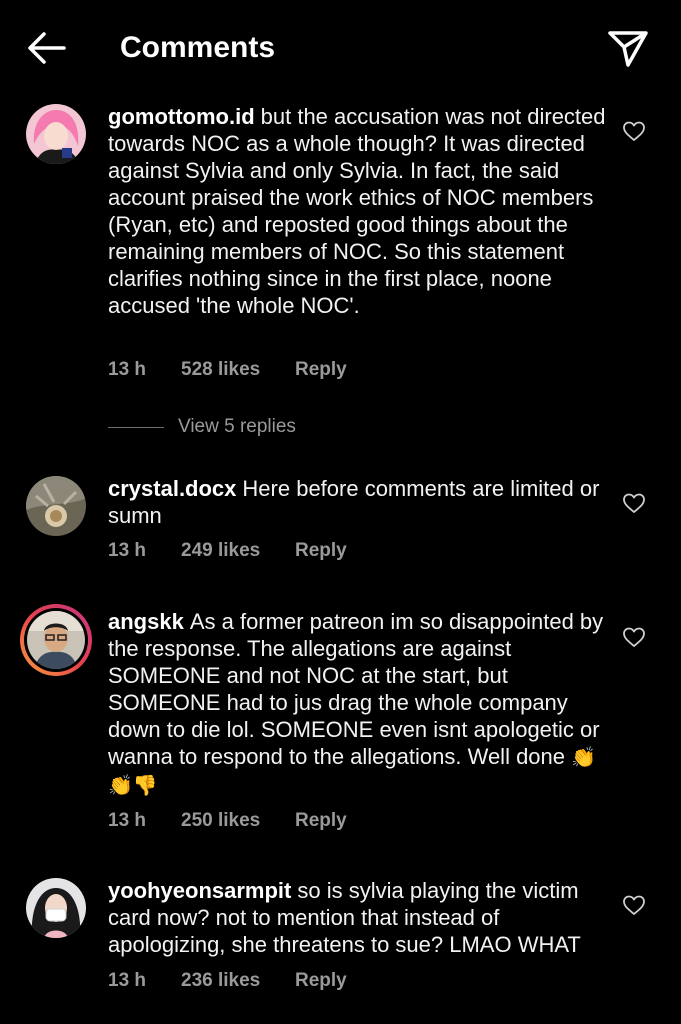 This screenshot has height=1024, width=681. I want to click on comment-meta: 13 h 528 likes Reply, so click(227, 370).